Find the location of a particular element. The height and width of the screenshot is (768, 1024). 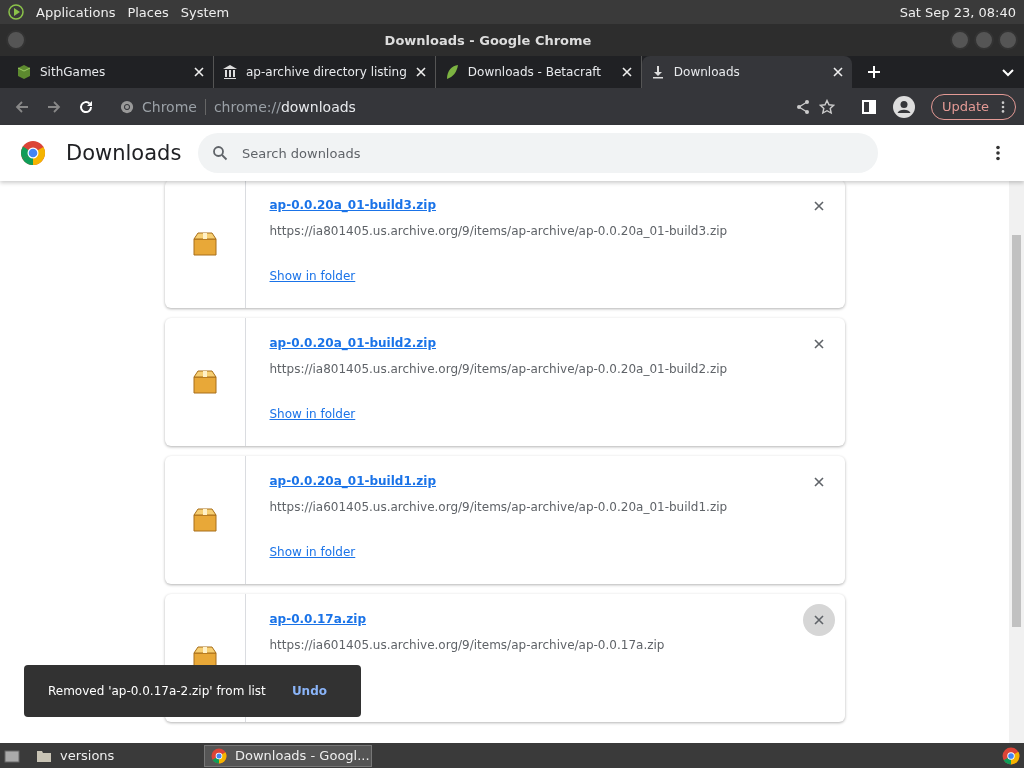

undo-link: Undo is located at coordinates (309, 691).